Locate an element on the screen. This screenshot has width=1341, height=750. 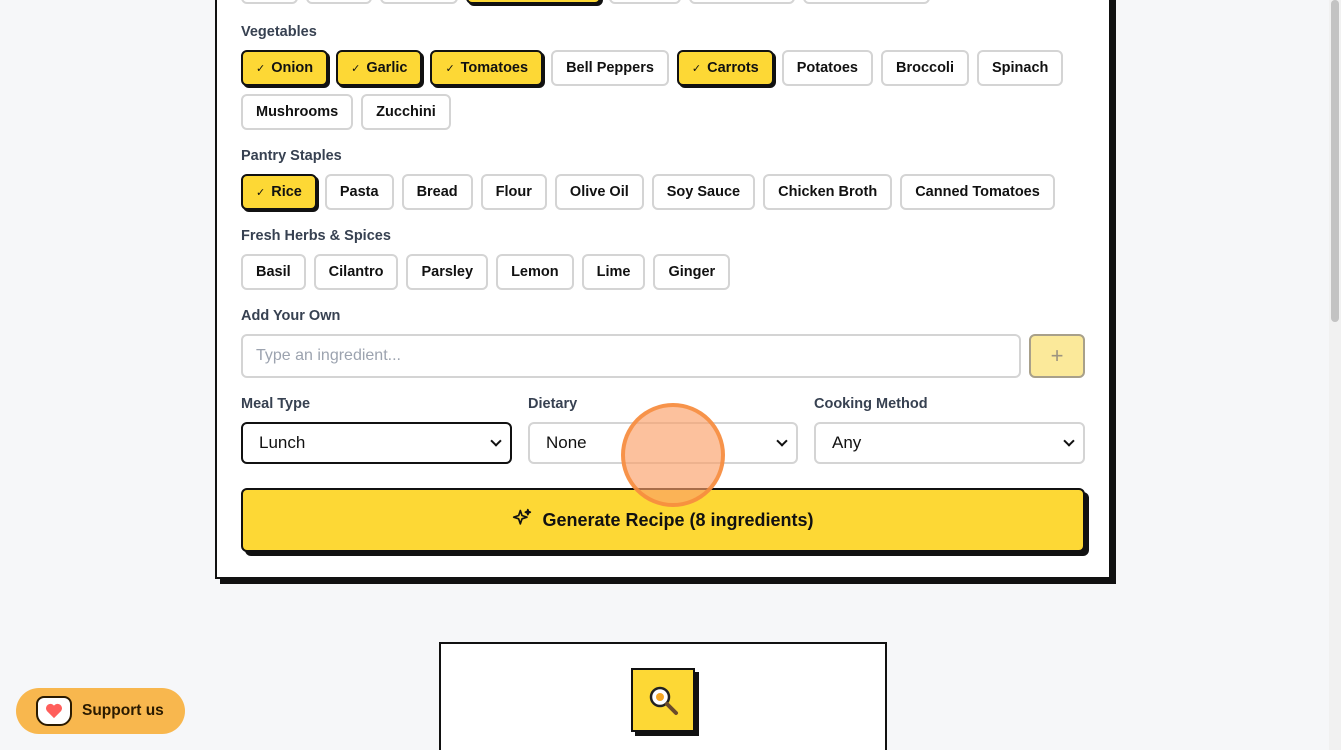
chip-cilantro: Cilantro is located at coordinates (356, 272).